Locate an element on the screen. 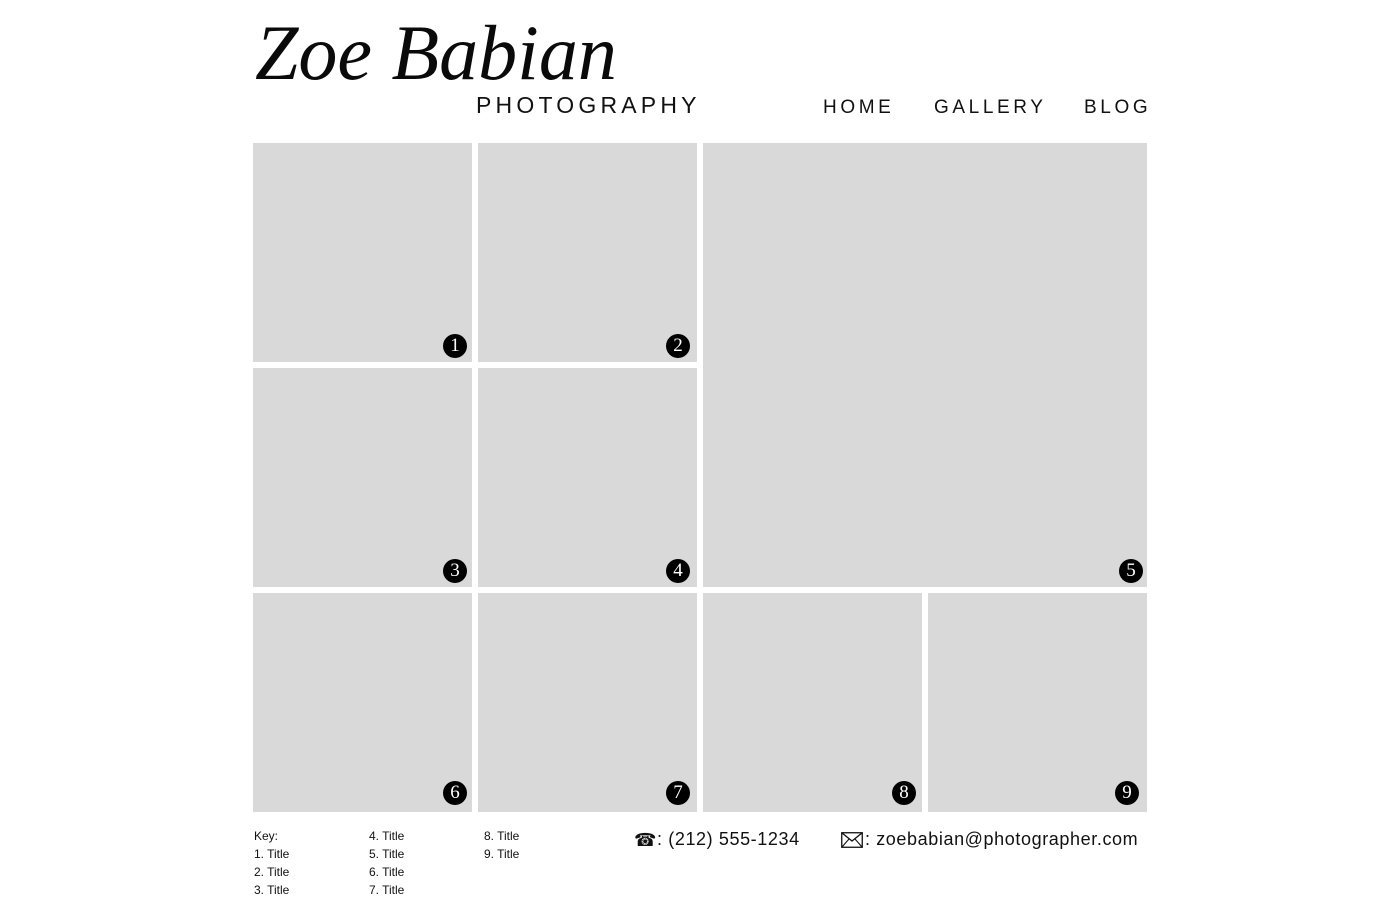 Image resolution: width=1400 pixels, height=900 pixels. key-heading: Key: is located at coordinates (266, 836).